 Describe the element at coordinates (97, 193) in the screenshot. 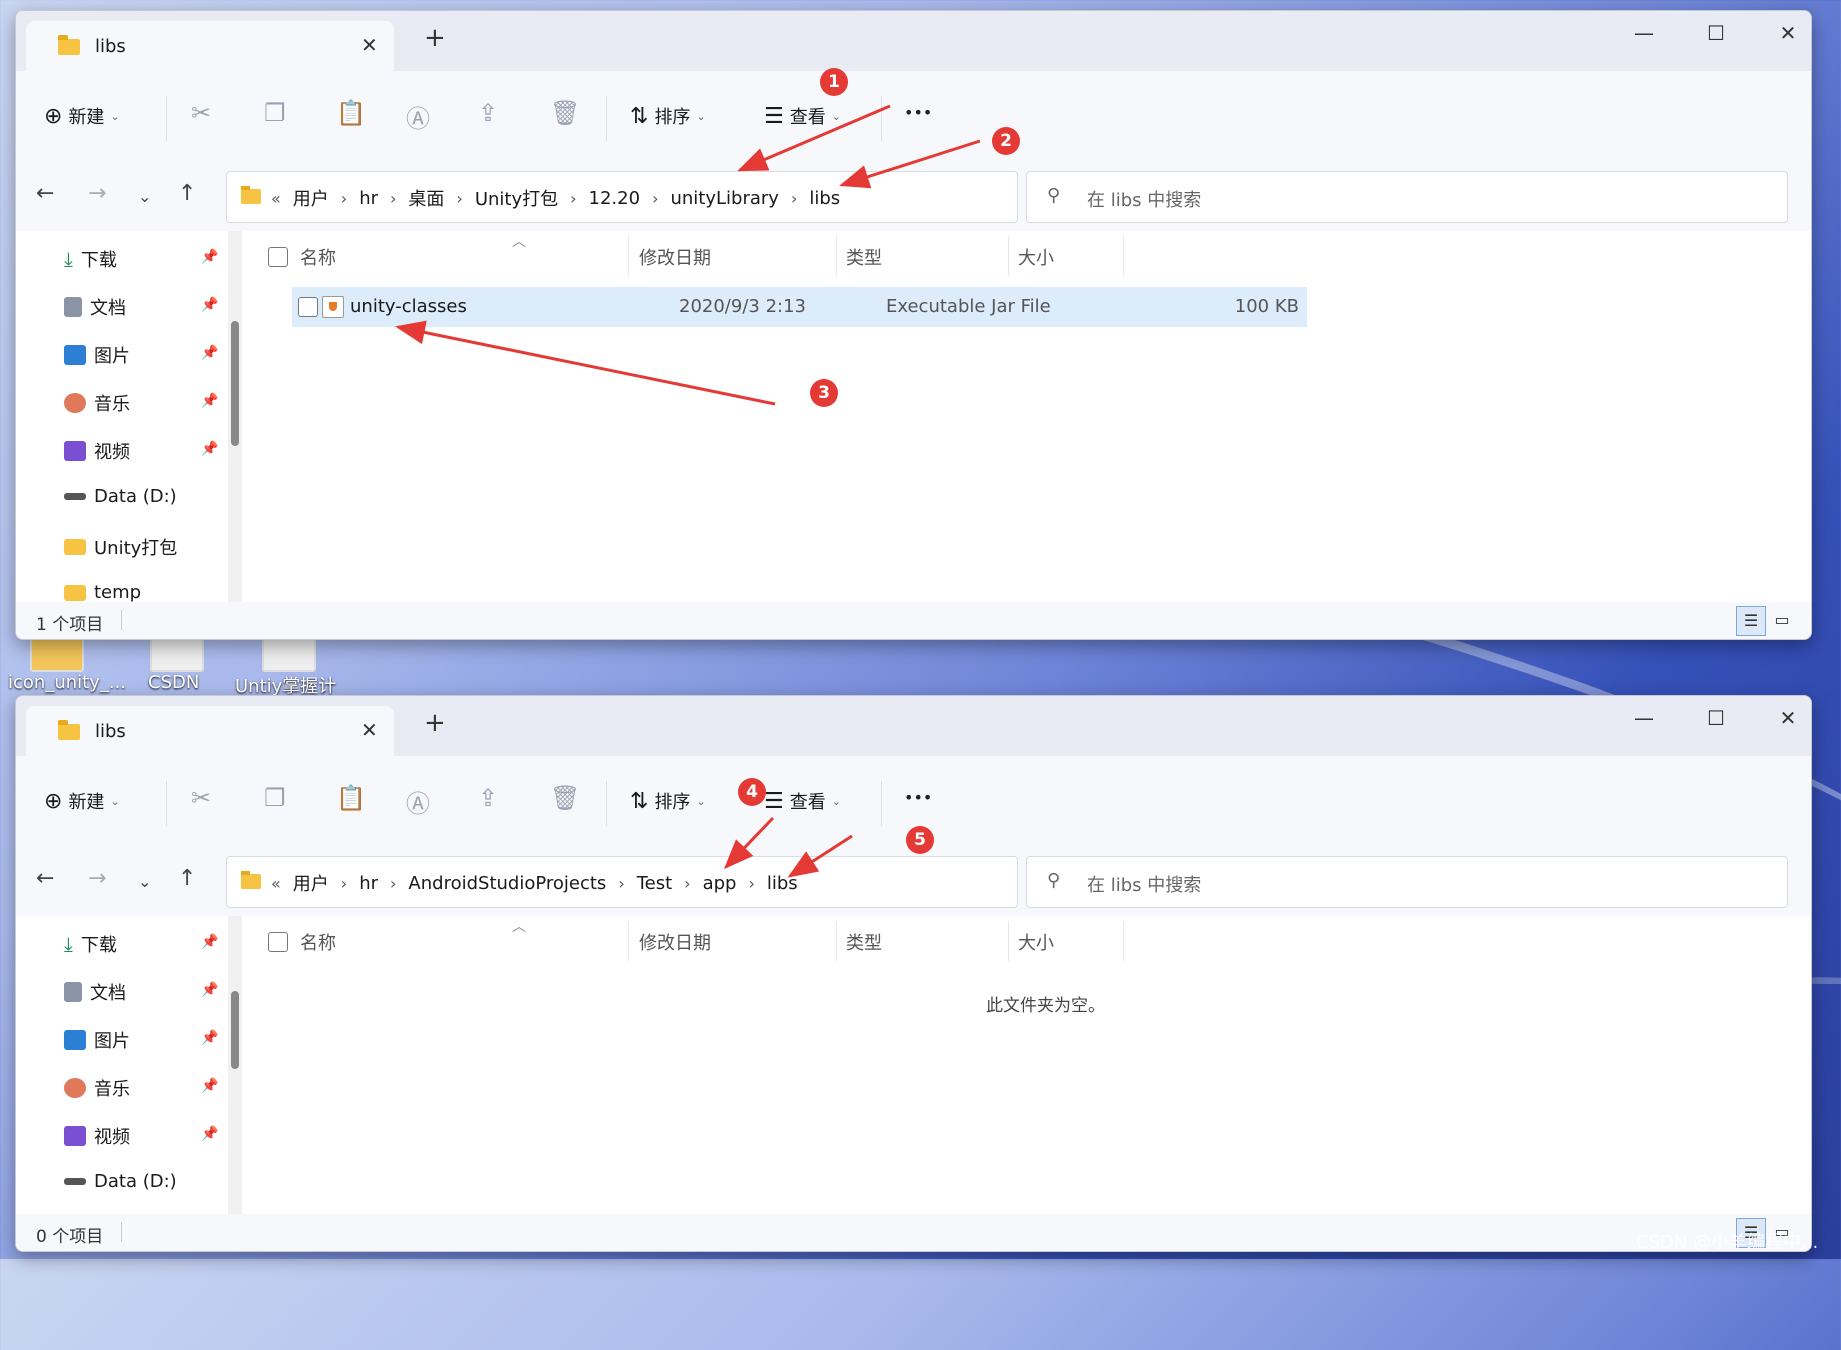

I see `forward-arrow-icon: →` at that location.